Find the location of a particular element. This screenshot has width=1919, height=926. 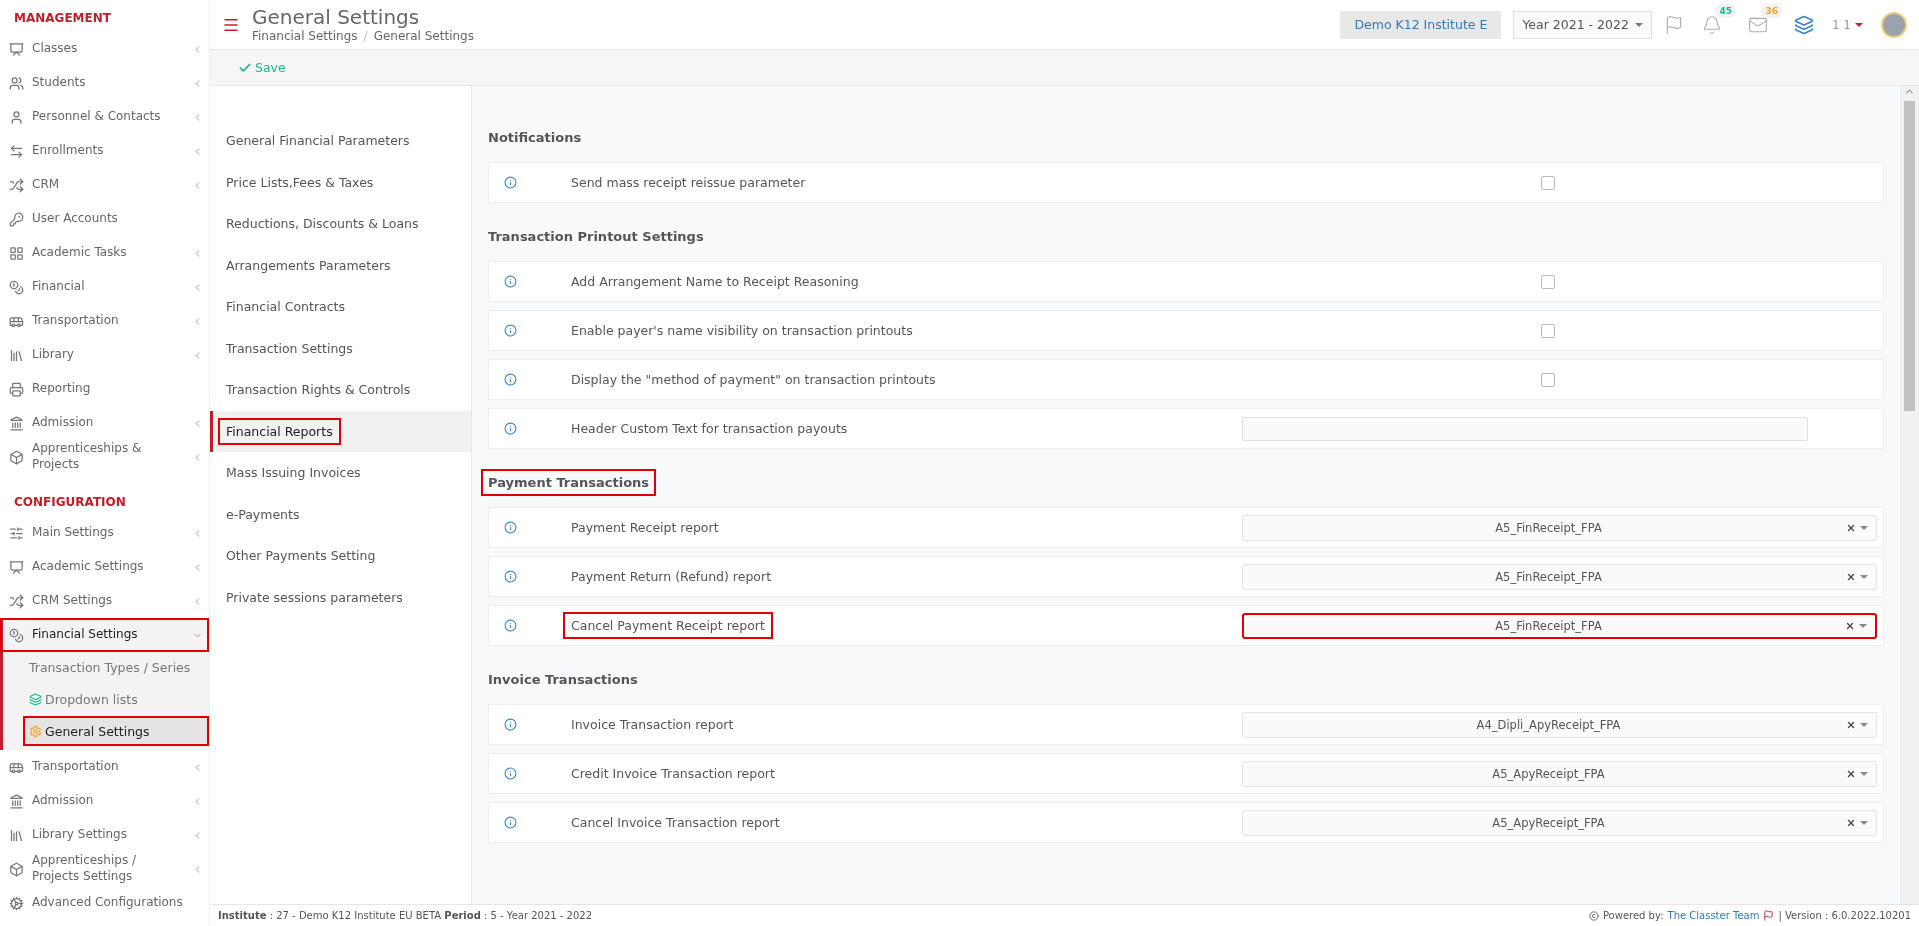

settings-menu-item: Mass Issuing Invoices is located at coordinates (340, 473).